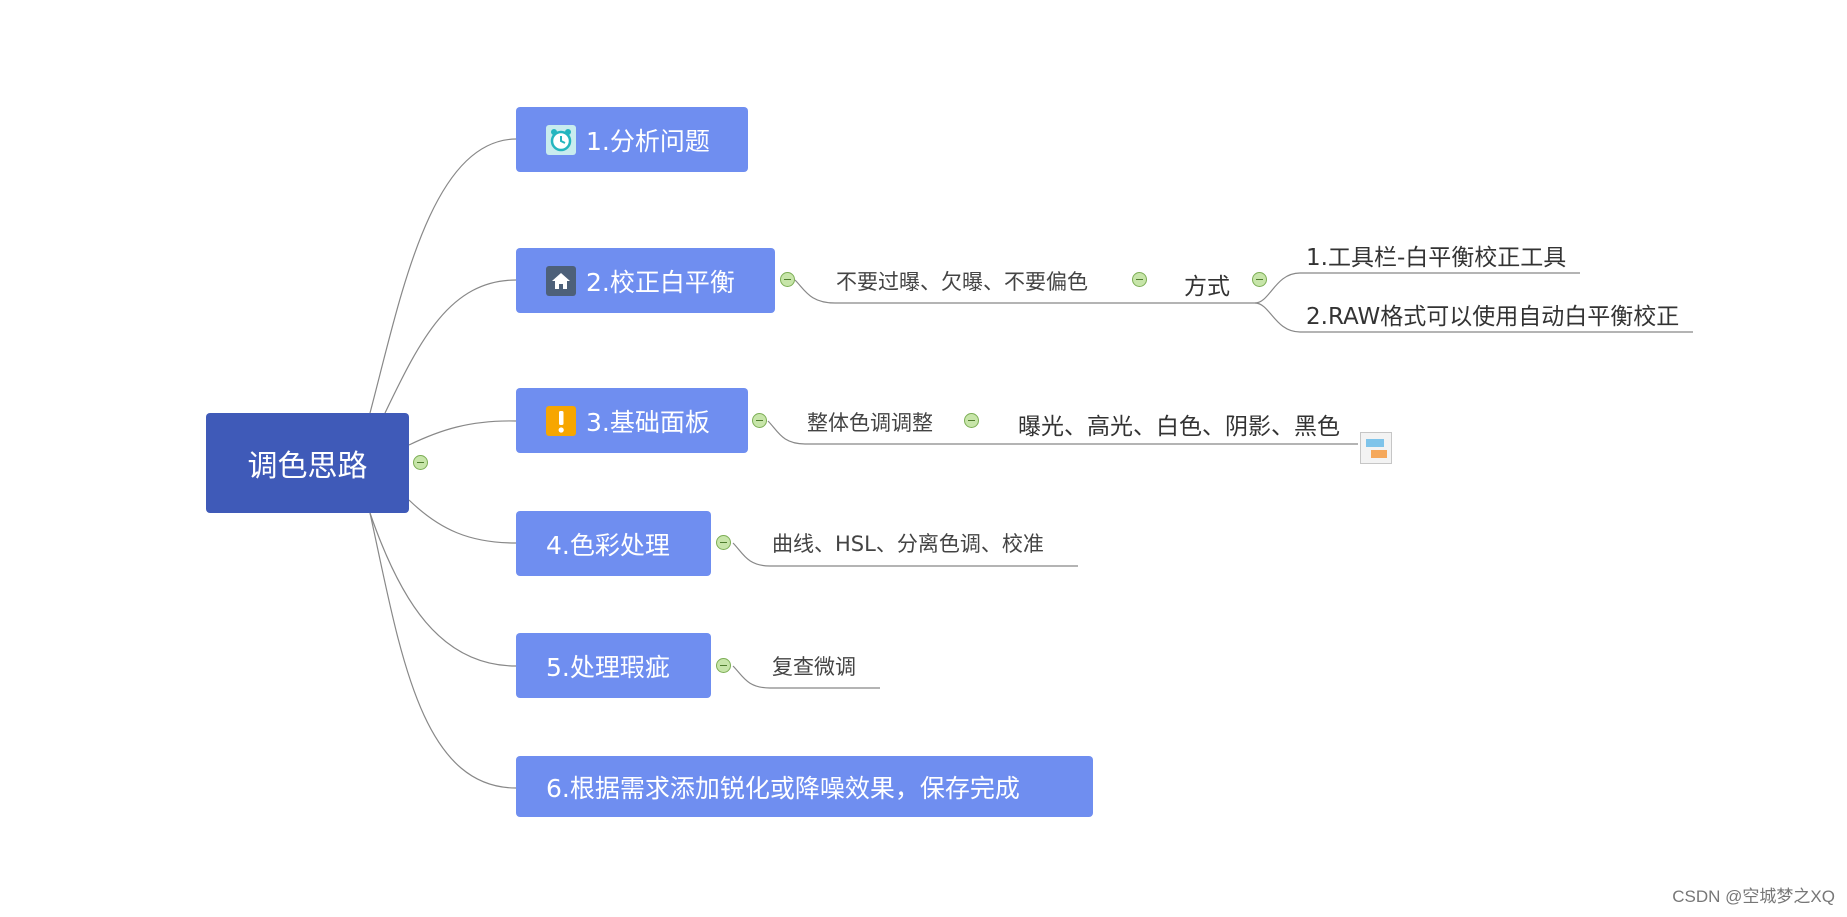 The height and width of the screenshot is (917, 1847). What do you see at coordinates (561, 420) in the screenshot?
I see `exclamation-icon` at bounding box center [561, 420].